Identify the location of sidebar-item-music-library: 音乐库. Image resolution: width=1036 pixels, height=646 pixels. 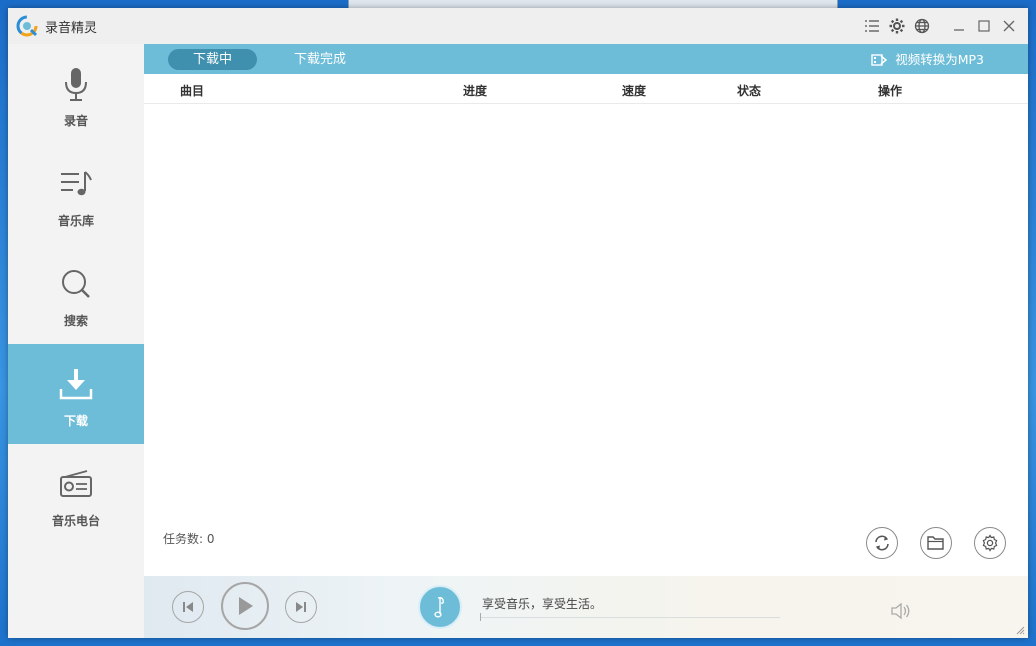
(76, 194).